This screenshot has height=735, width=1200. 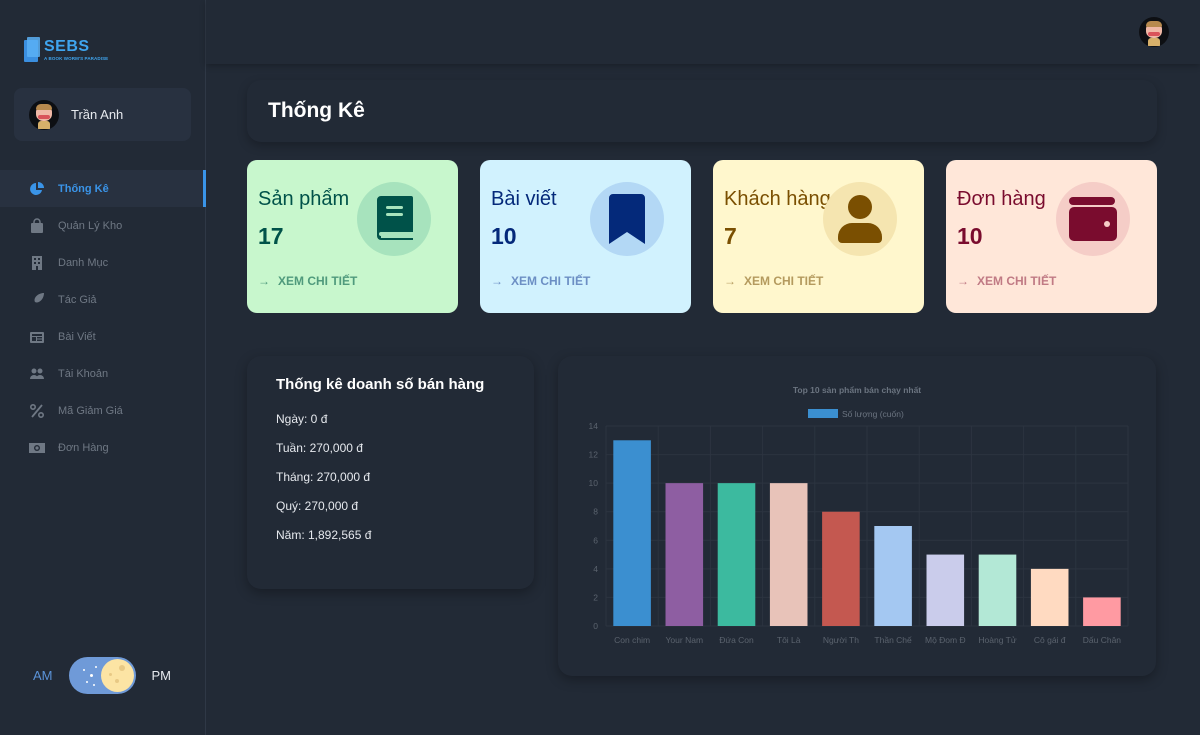 I want to click on x-tick-label: Hoàng Tử, so click(x=997, y=640).